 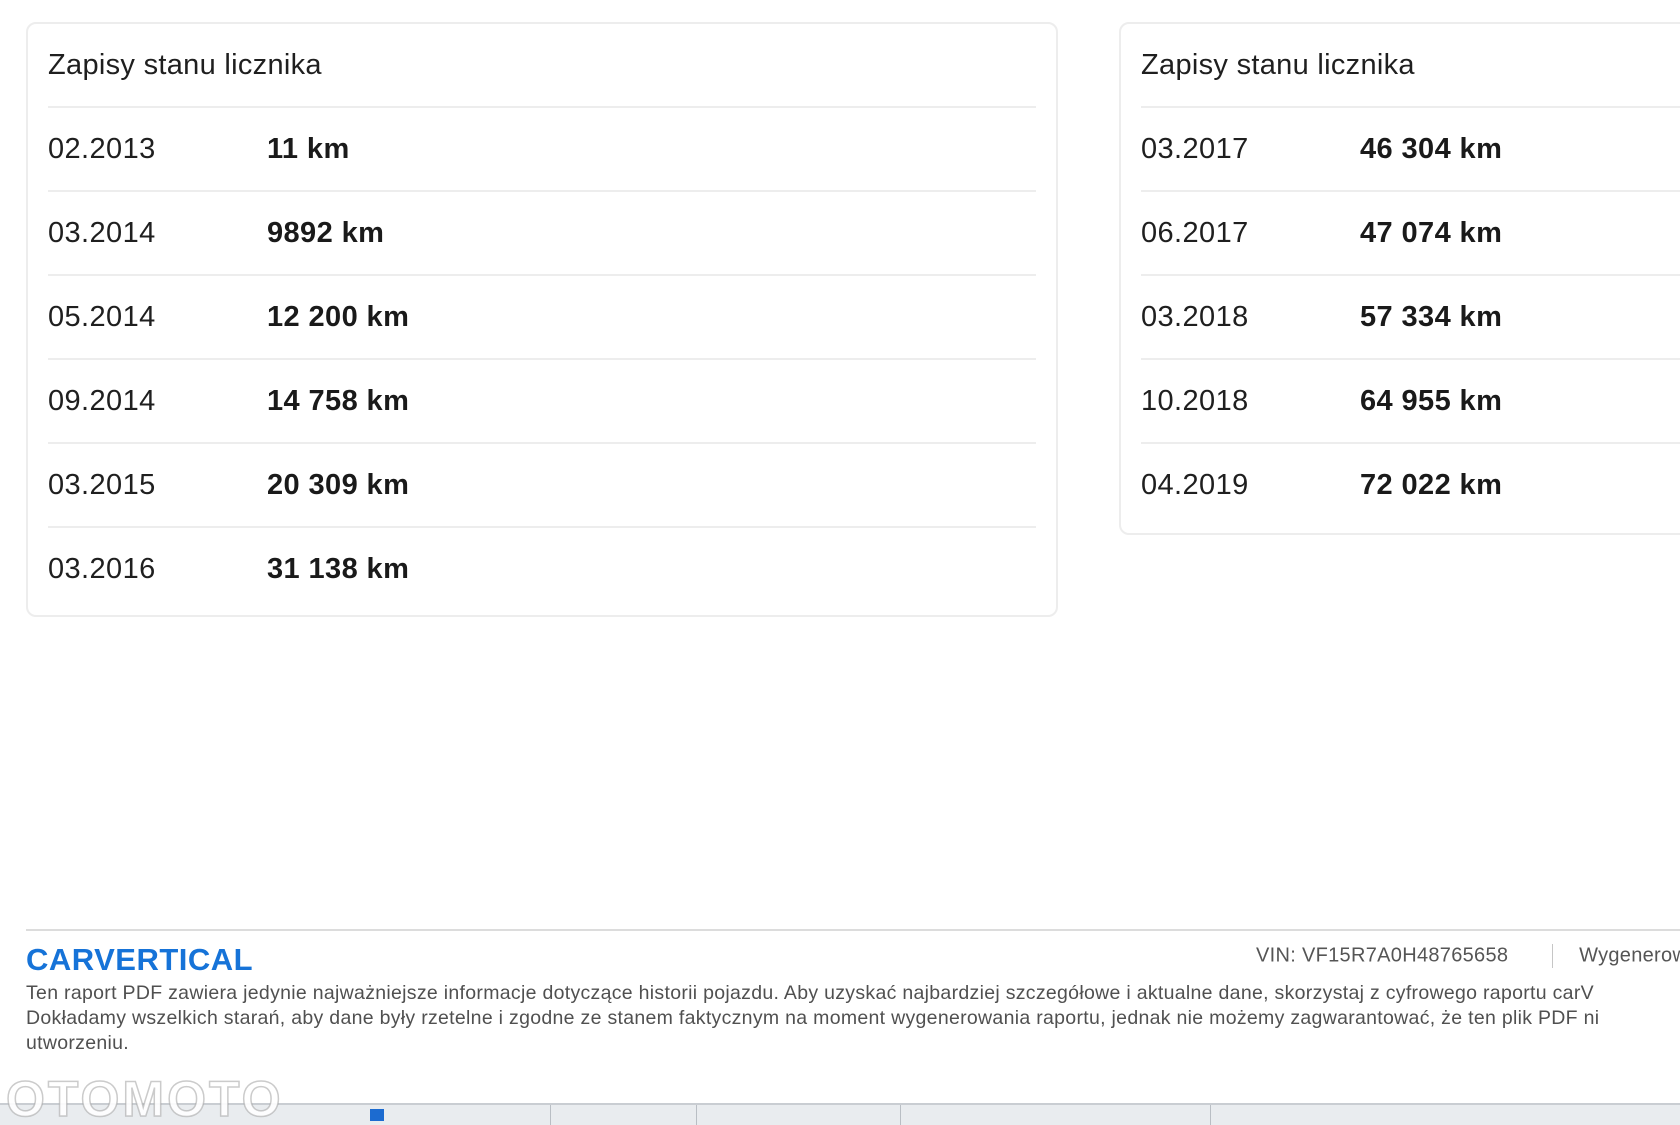 I want to click on record-date: 03.2018, so click(x=1195, y=316).